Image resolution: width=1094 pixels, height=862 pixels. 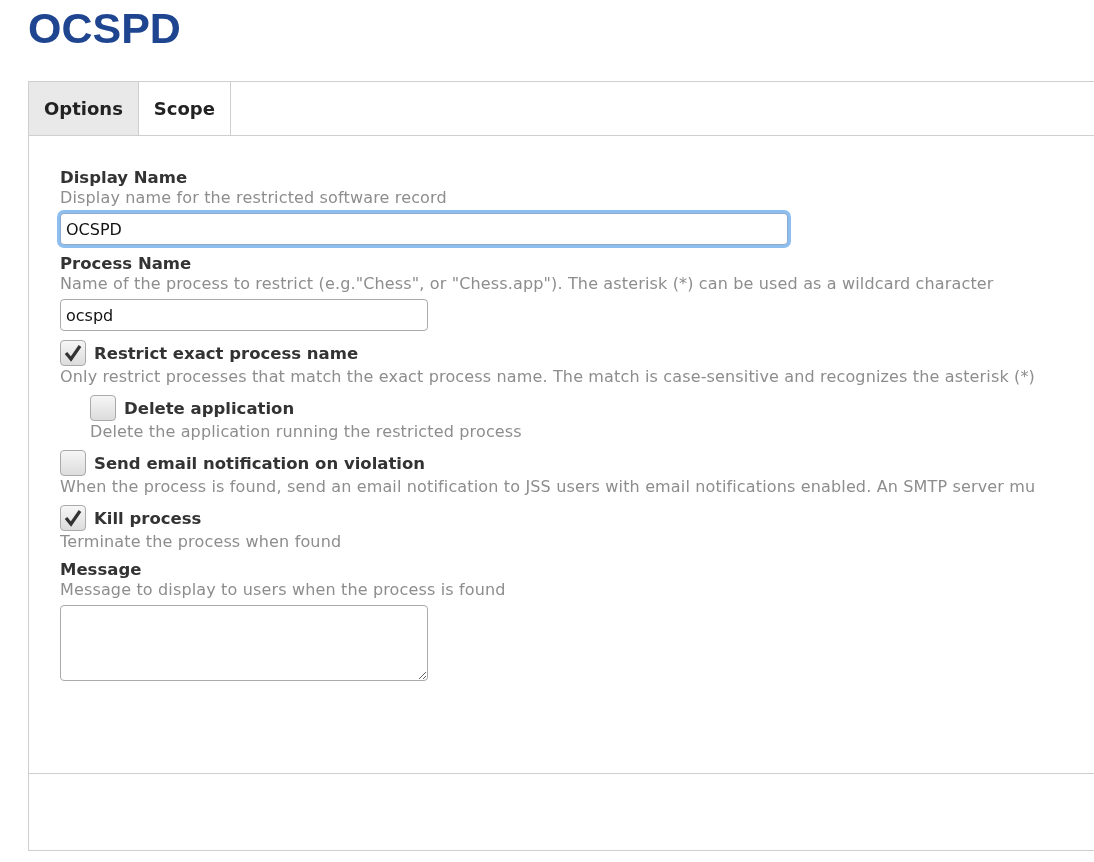 I want to click on field-hint: Message to display to users when the process is found, so click(x=283, y=589).